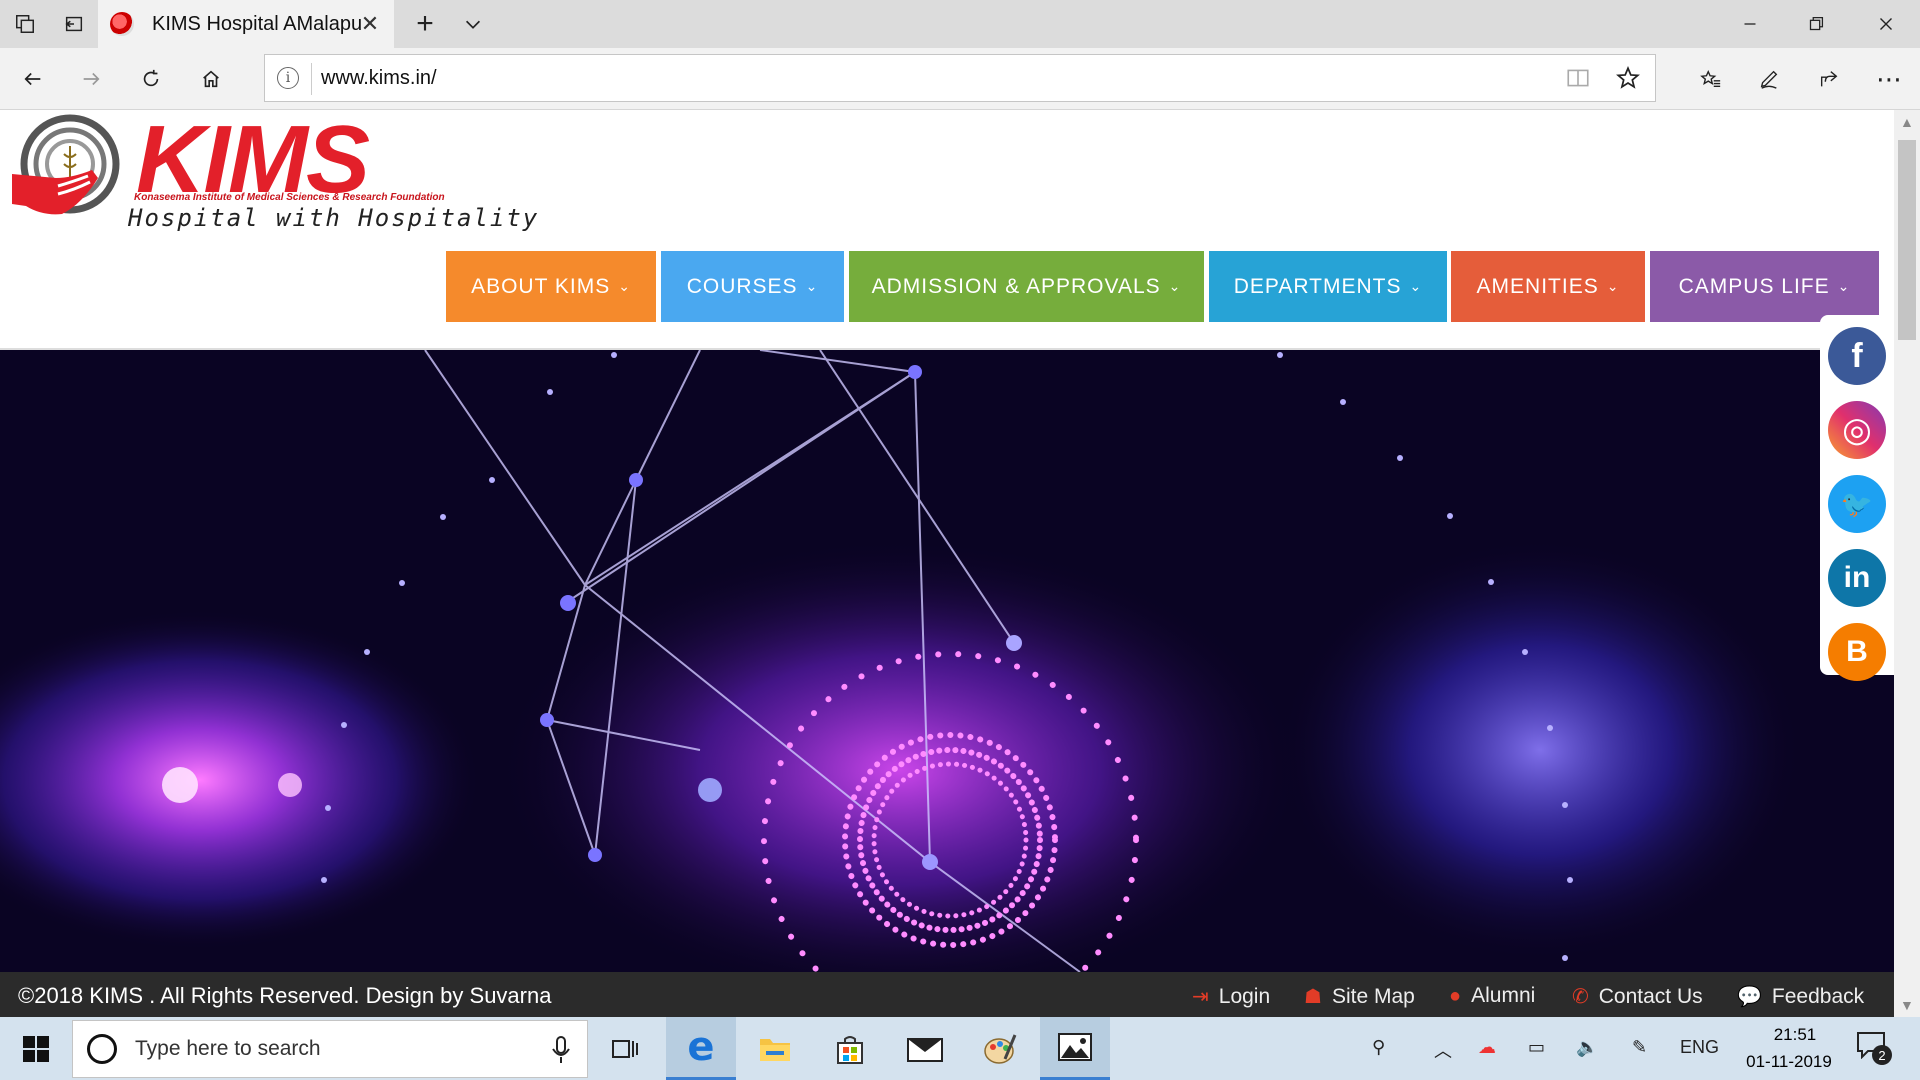  I want to click on chevron-down-icon, so click(473, 24).